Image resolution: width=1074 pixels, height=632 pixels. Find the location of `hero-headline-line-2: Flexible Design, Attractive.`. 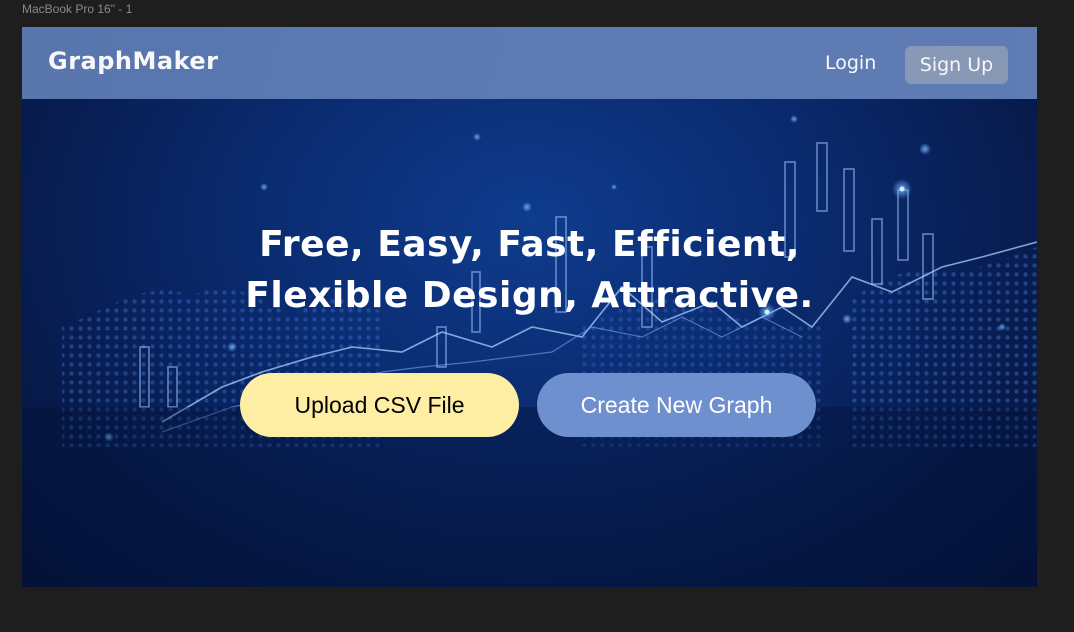

hero-headline-line-2: Flexible Design, Attractive. is located at coordinates (529, 295).